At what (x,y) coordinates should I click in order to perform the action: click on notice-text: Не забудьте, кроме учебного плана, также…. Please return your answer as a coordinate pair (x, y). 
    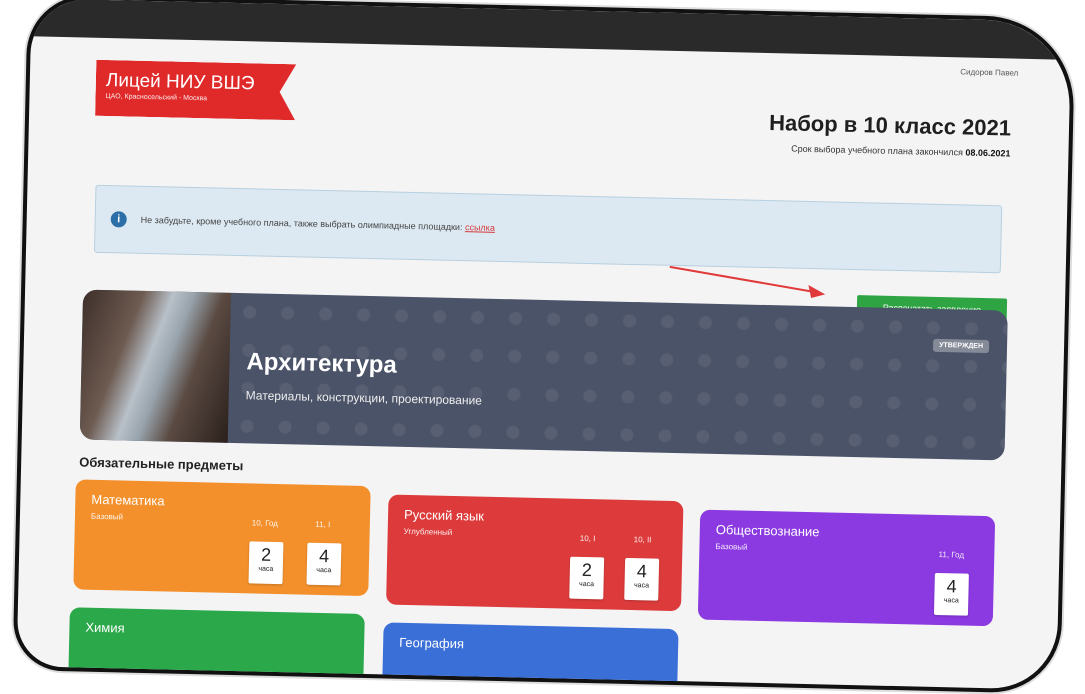
    Looking at the image, I should click on (318, 224).